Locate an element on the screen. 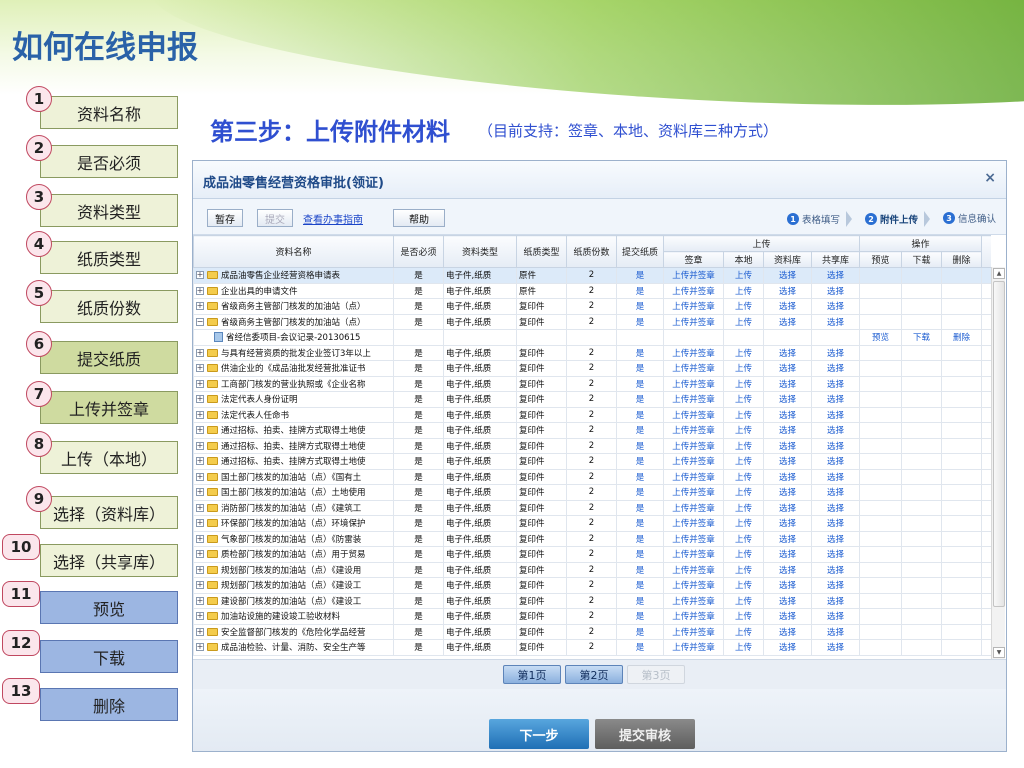 The image size is (1024, 768). download-link: 下载 is located at coordinates (922, 337).